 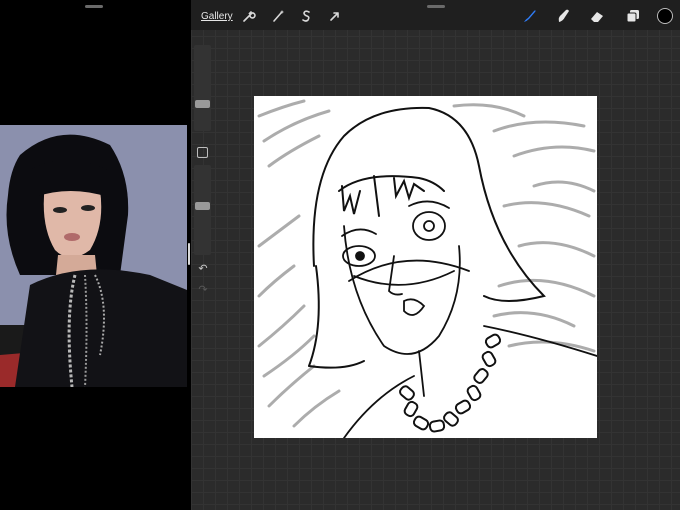 What do you see at coordinates (529, 16) in the screenshot?
I see `brush-icon` at bounding box center [529, 16].